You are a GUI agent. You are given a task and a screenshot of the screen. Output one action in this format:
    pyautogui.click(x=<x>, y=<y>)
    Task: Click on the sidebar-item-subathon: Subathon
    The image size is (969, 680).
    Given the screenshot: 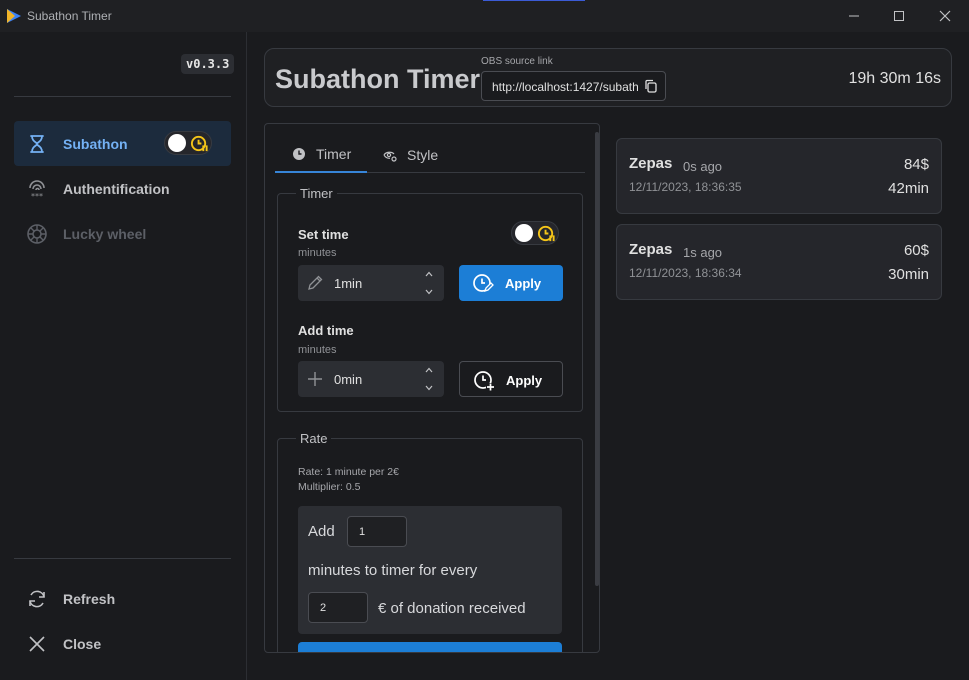 What is the action you would take?
    pyautogui.click(x=122, y=143)
    